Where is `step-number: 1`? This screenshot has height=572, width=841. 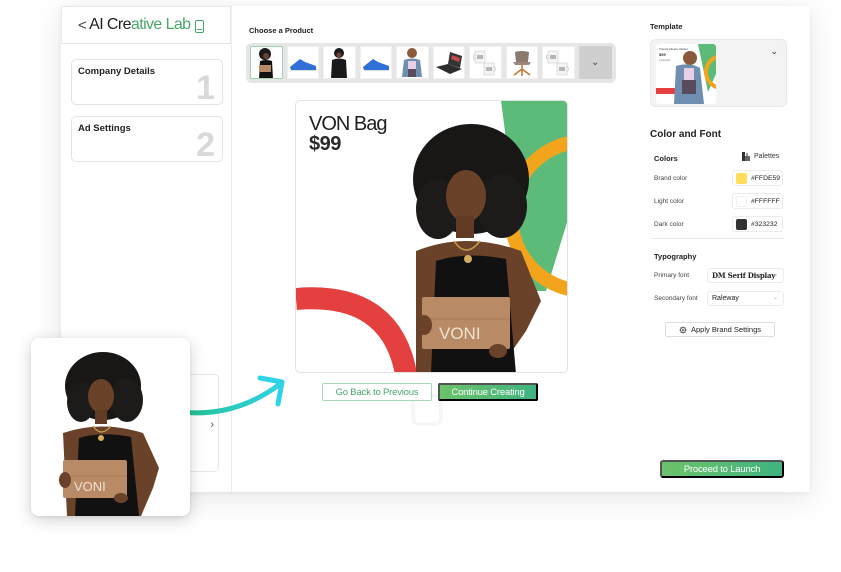
step-number: 1 is located at coordinates (205, 88).